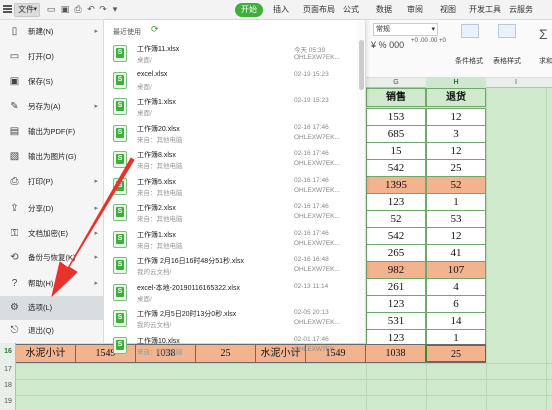 The image size is (552, 410). I want to click on save-icon: ▣, so click(65, 9).